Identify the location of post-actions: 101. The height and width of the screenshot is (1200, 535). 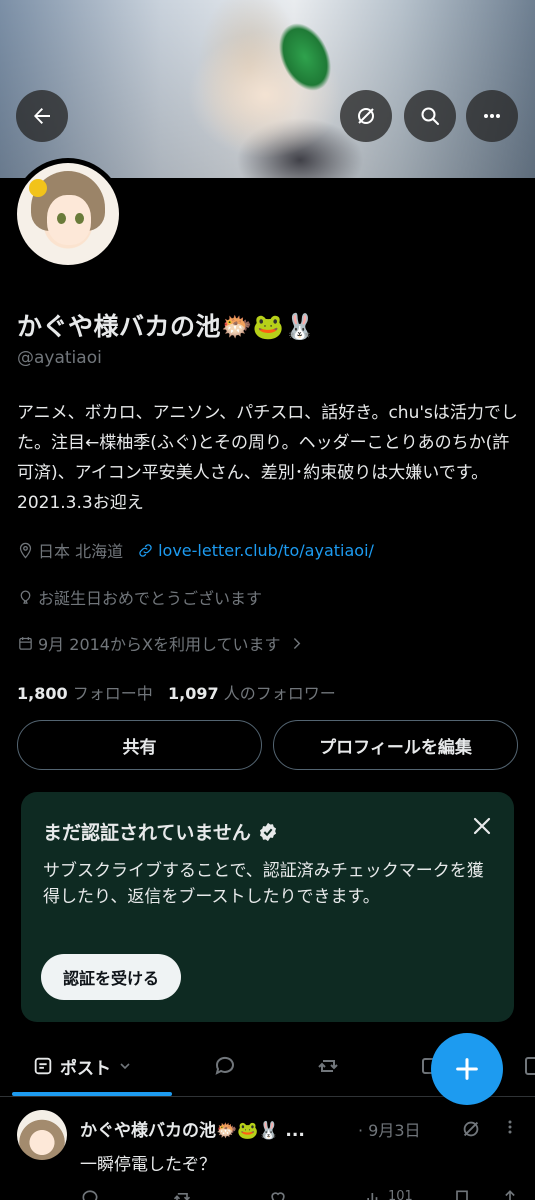
(300, 1193).